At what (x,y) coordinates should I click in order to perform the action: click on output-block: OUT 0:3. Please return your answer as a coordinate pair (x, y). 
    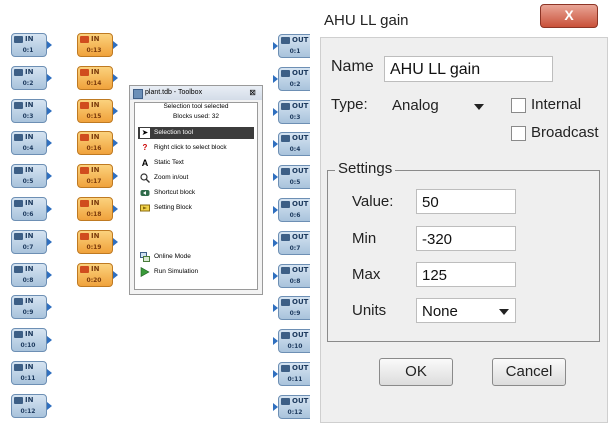
    Looking at the image, I should click on (293, 111).